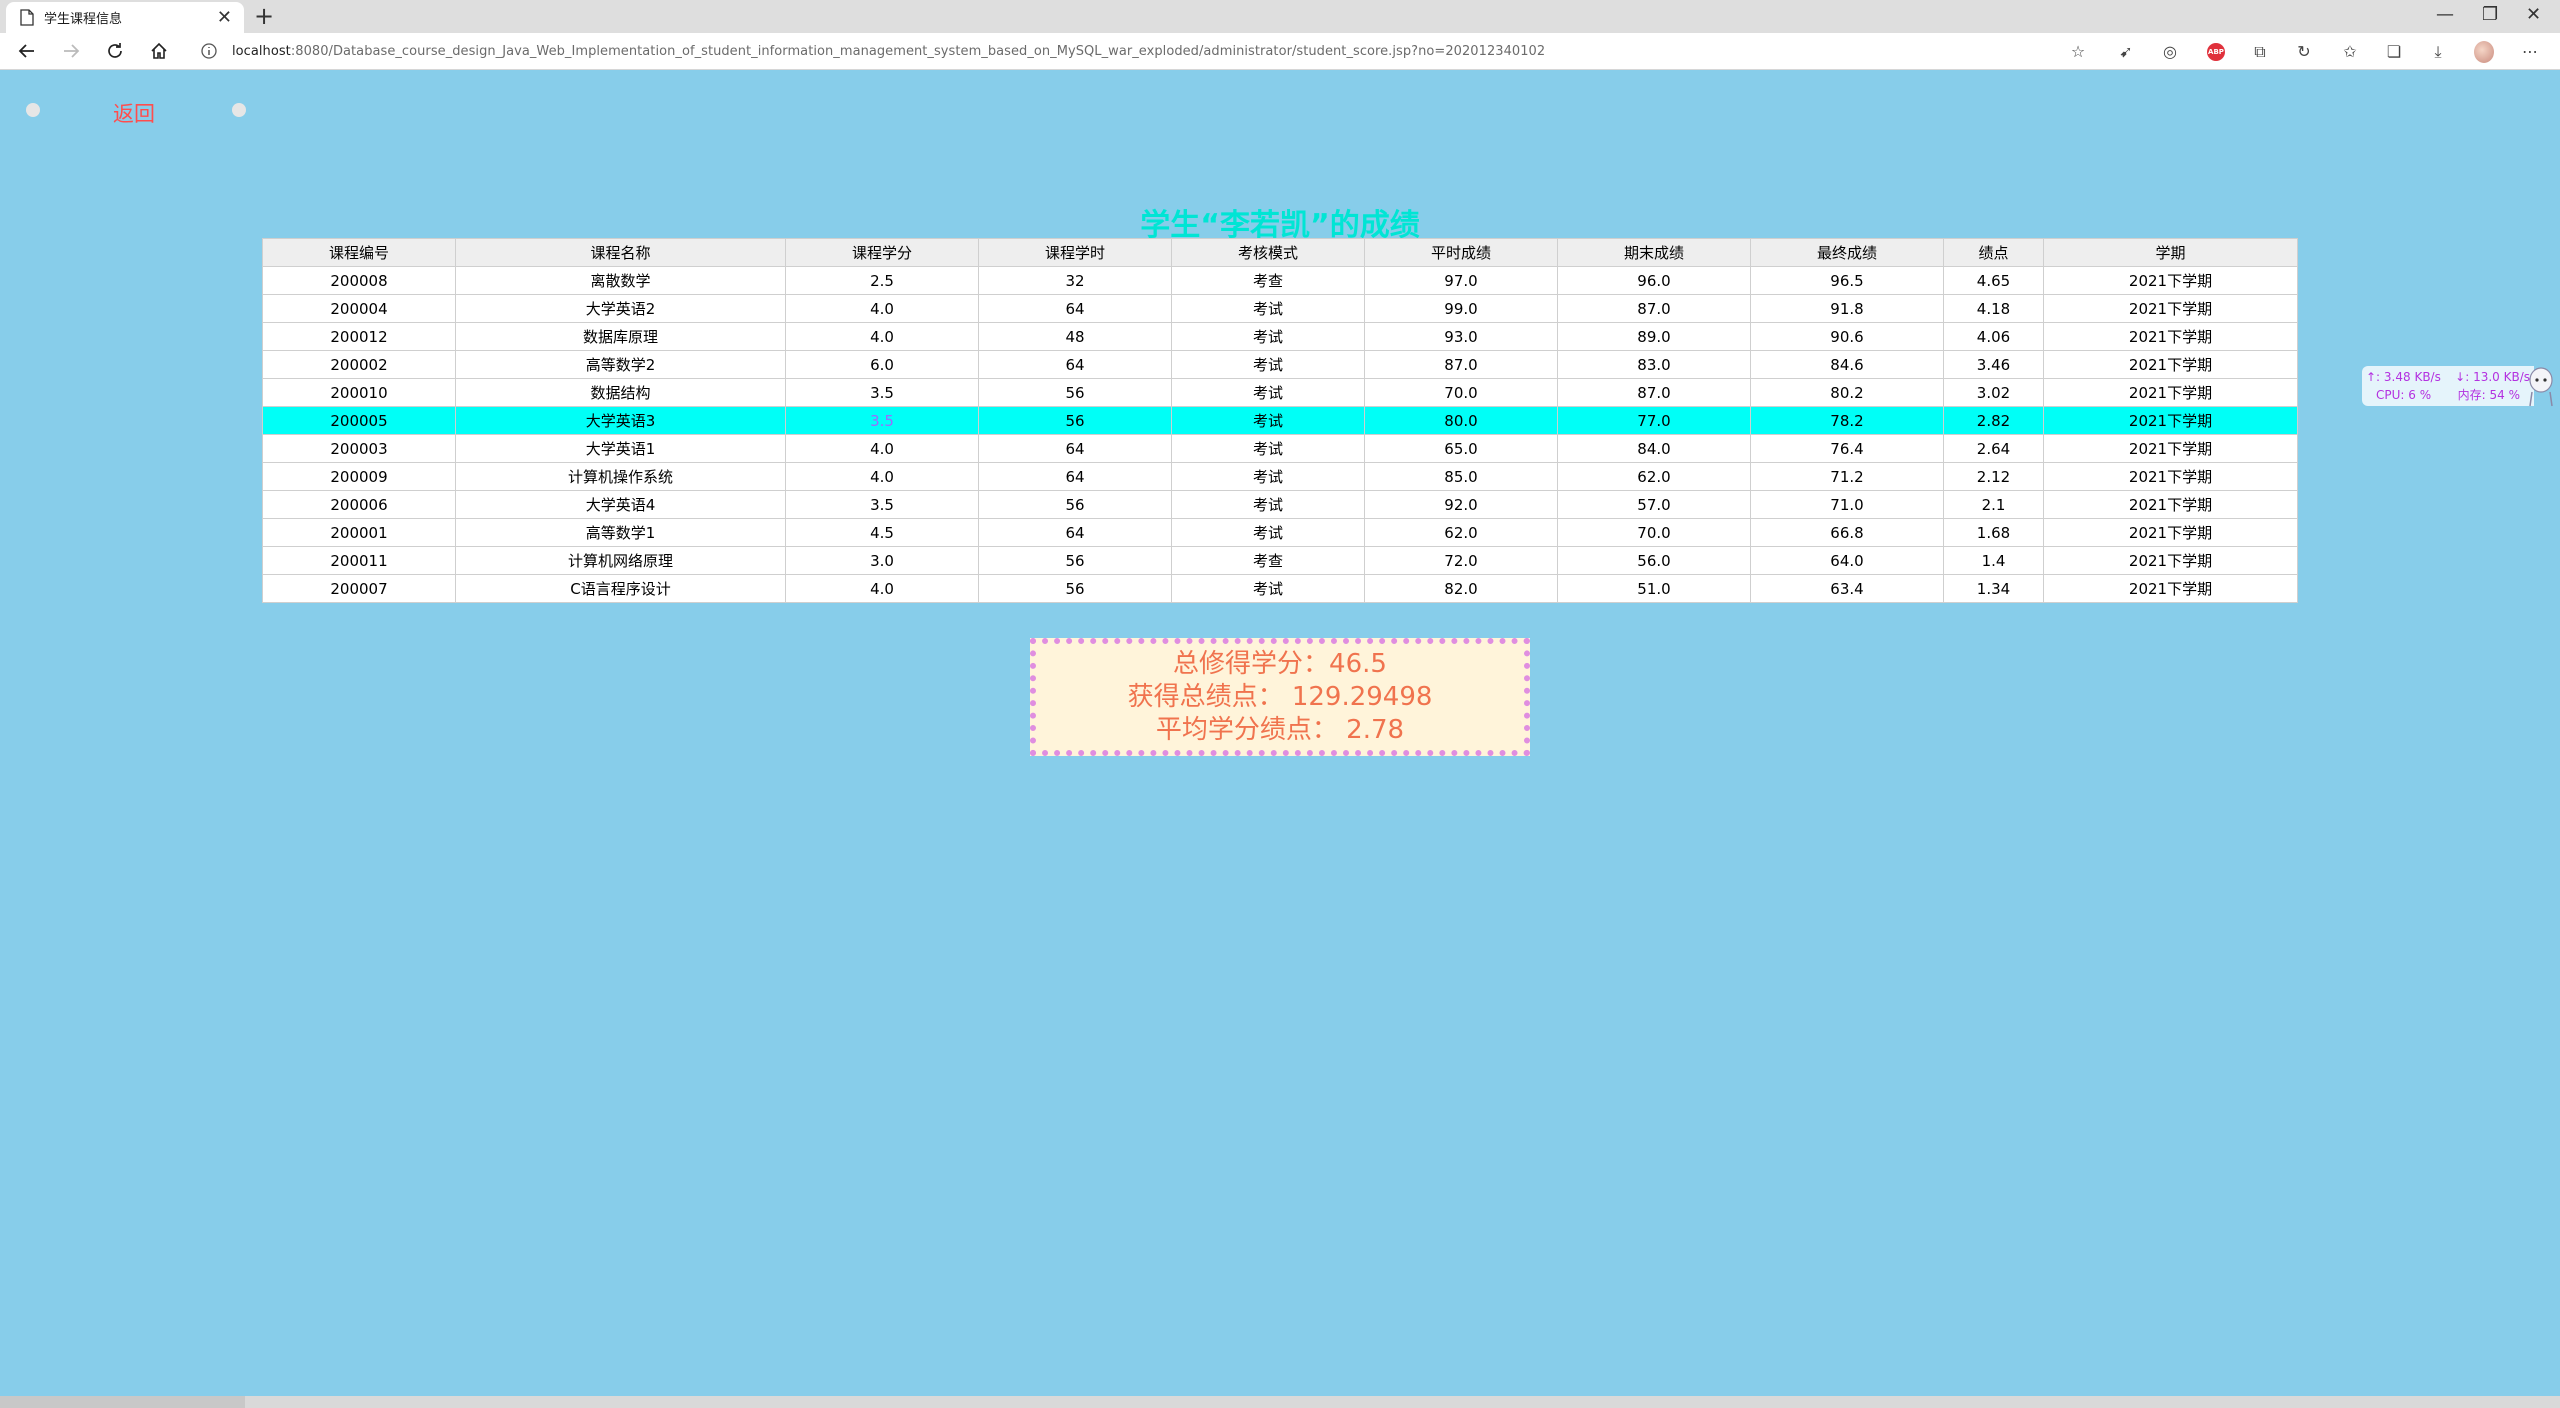  Describe the element at coordinates (1993, 364) in the screenshot. I see `table-cell: 3.46` at that location.